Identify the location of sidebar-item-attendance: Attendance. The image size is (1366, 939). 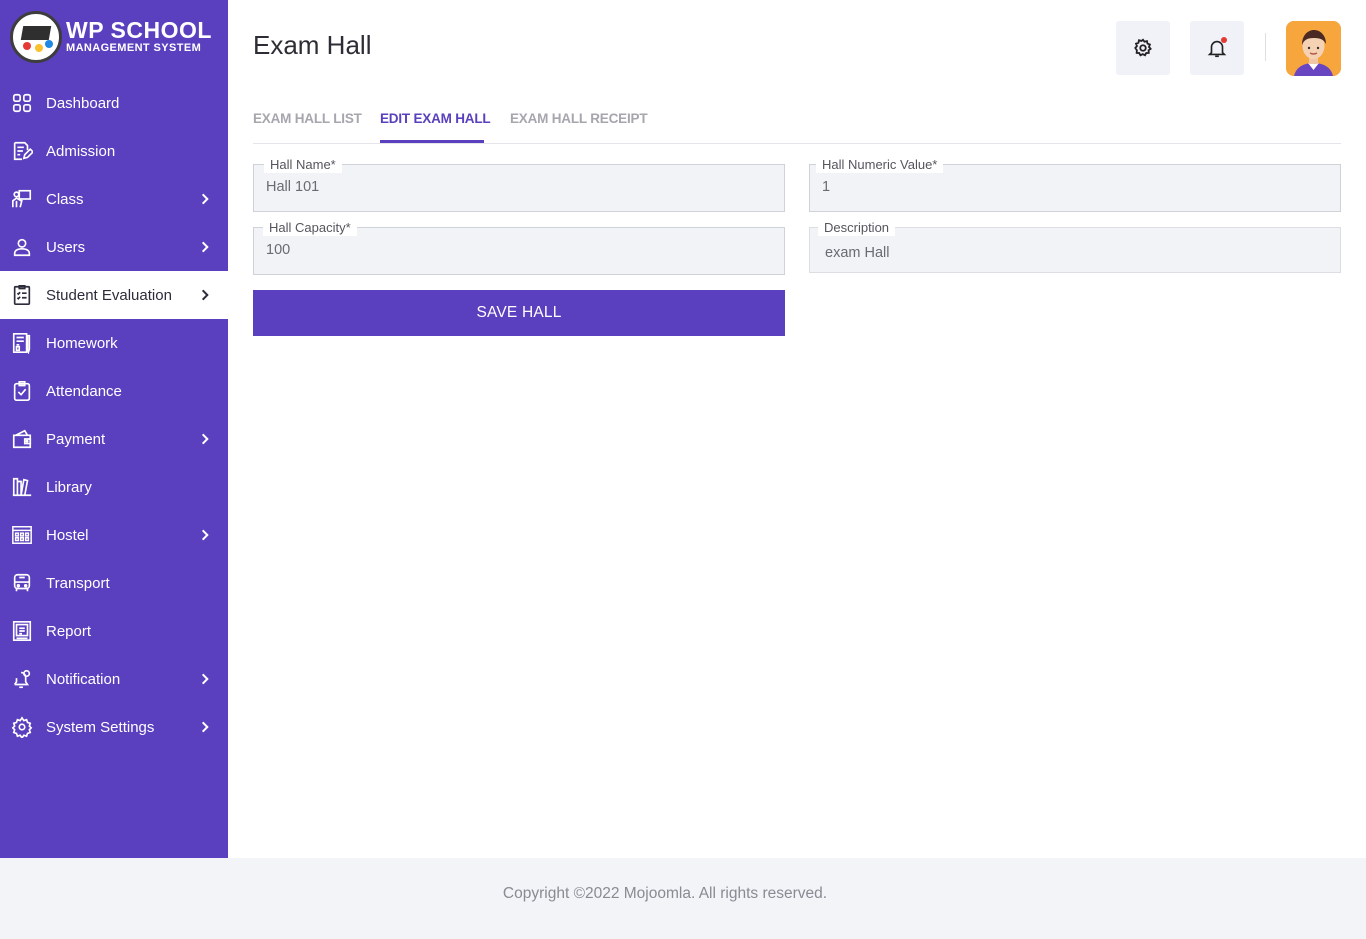
(114, 391).